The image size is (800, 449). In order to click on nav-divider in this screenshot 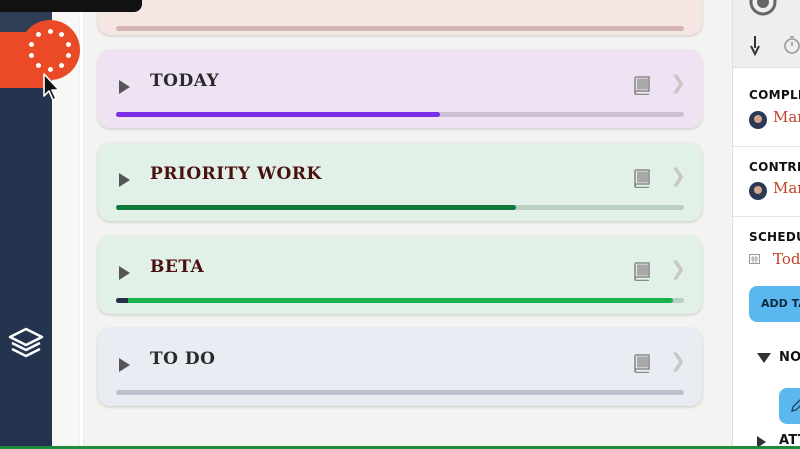, I will do `click(81, 224)`.